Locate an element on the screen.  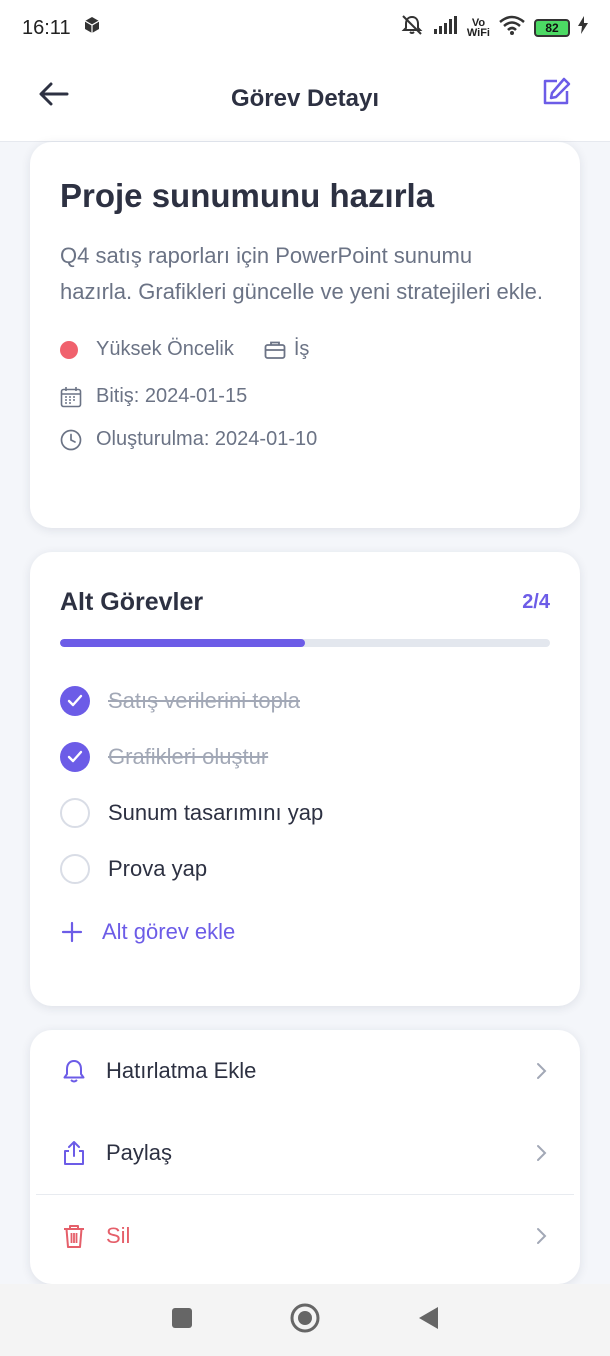
created-date-label: Oluşturulma: 2024-01-10 is located at coordinates (207, 439).